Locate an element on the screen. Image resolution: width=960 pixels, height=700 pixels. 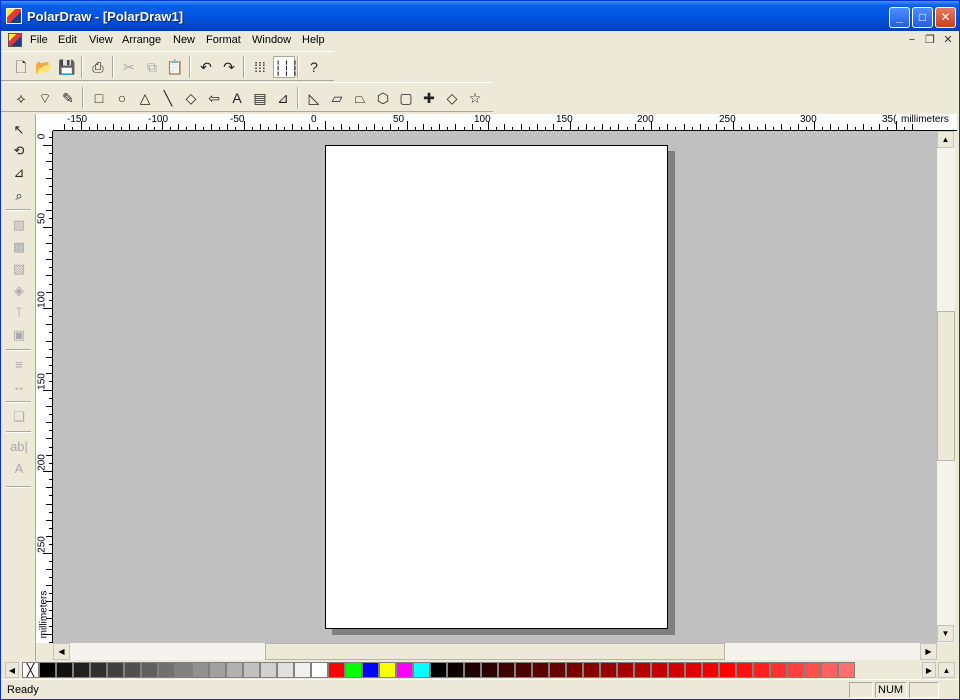
close-button: ✕ is located at coordinates (945, 17).